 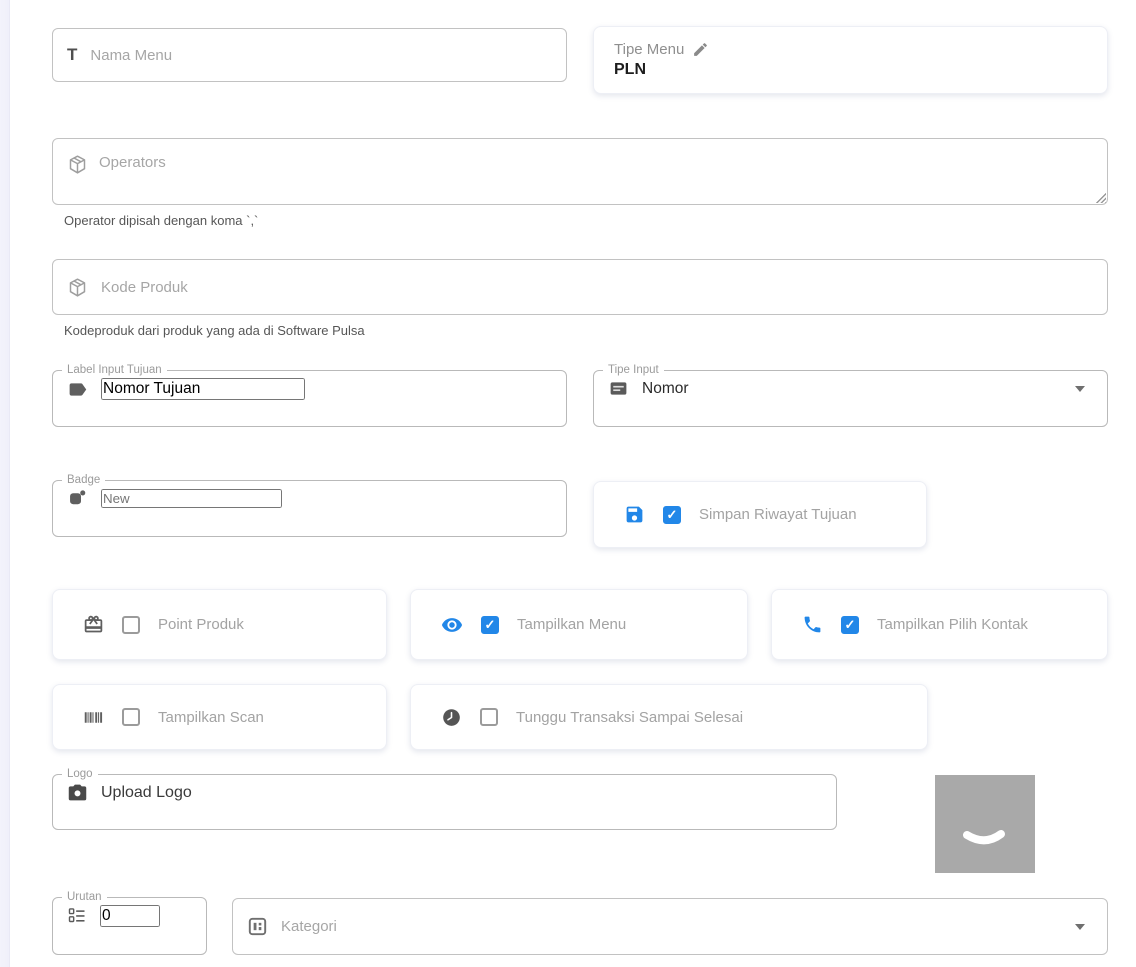 I want to click on upload-logo-button: Upload Logo, so click(x=146, y=793).